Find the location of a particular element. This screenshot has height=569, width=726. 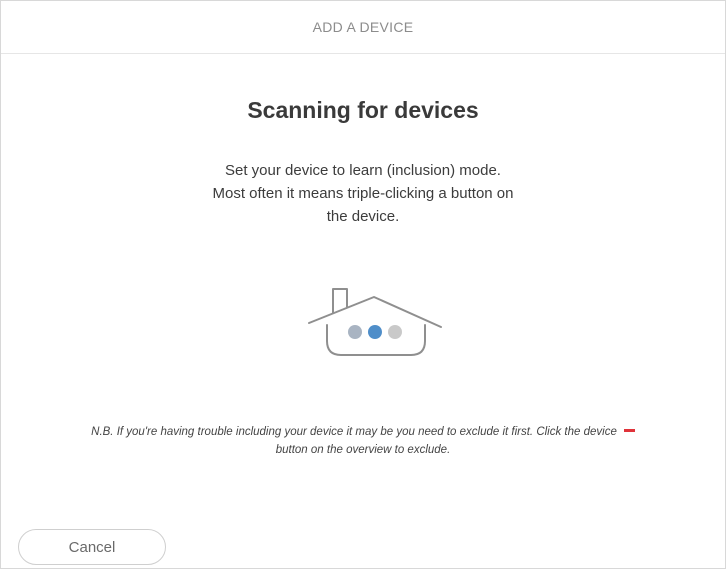

dialog-header: ADD A DEVICE is located at coordinates (363, 27).